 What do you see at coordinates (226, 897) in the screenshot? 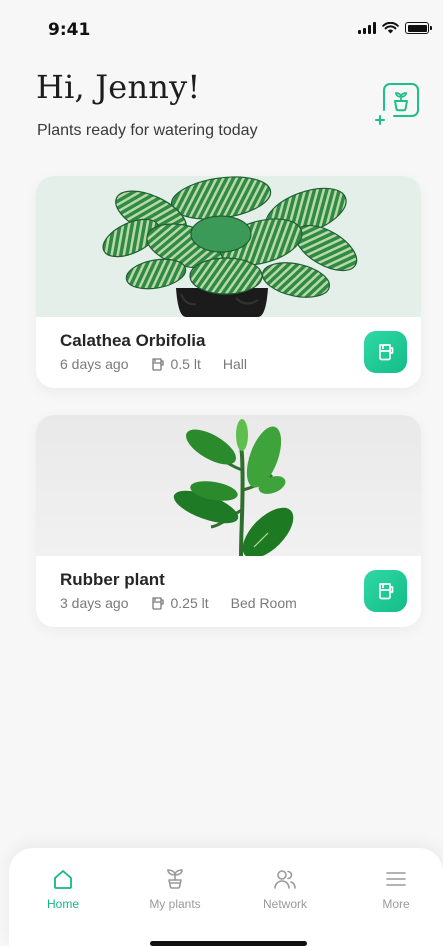
I see `bottom-nav: Home My plants Network More` at bounding box center [226, 897].